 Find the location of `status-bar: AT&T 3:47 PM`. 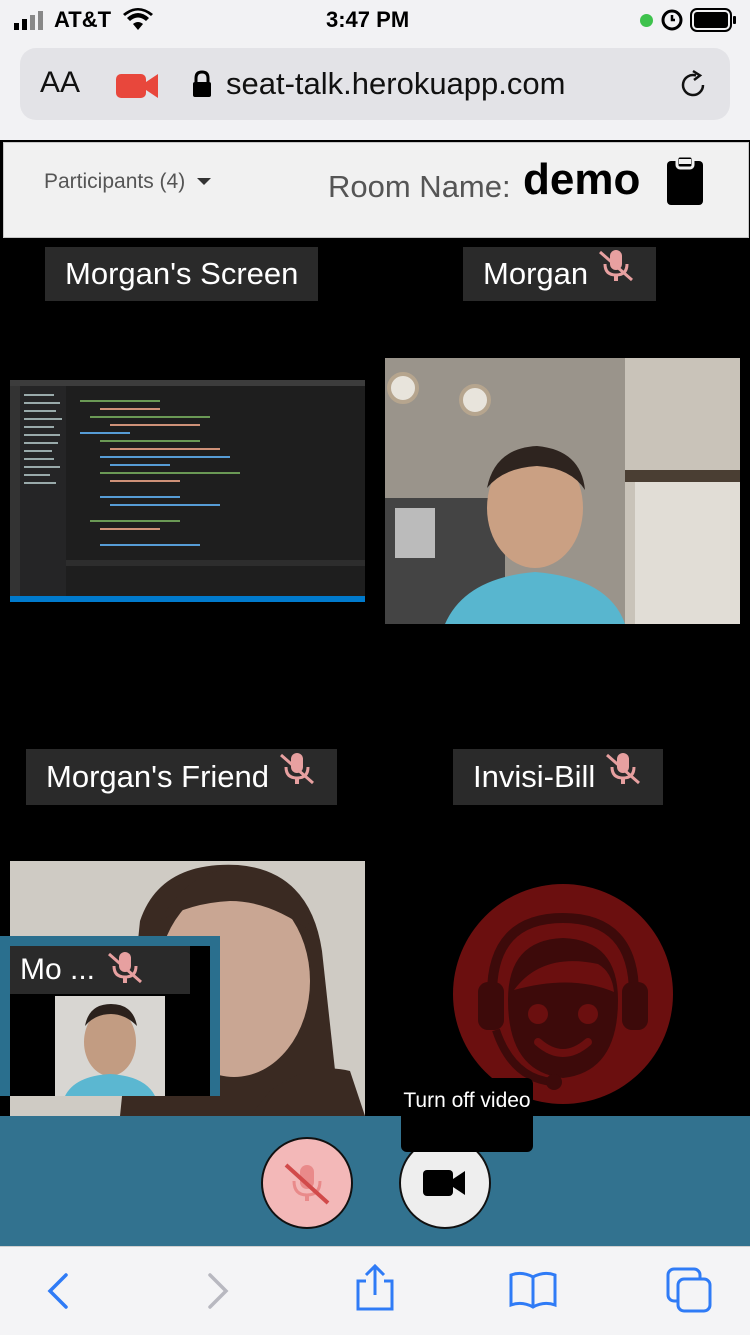

status-bar: AT&T 3:47 PM is located at coordinates (375, 20).